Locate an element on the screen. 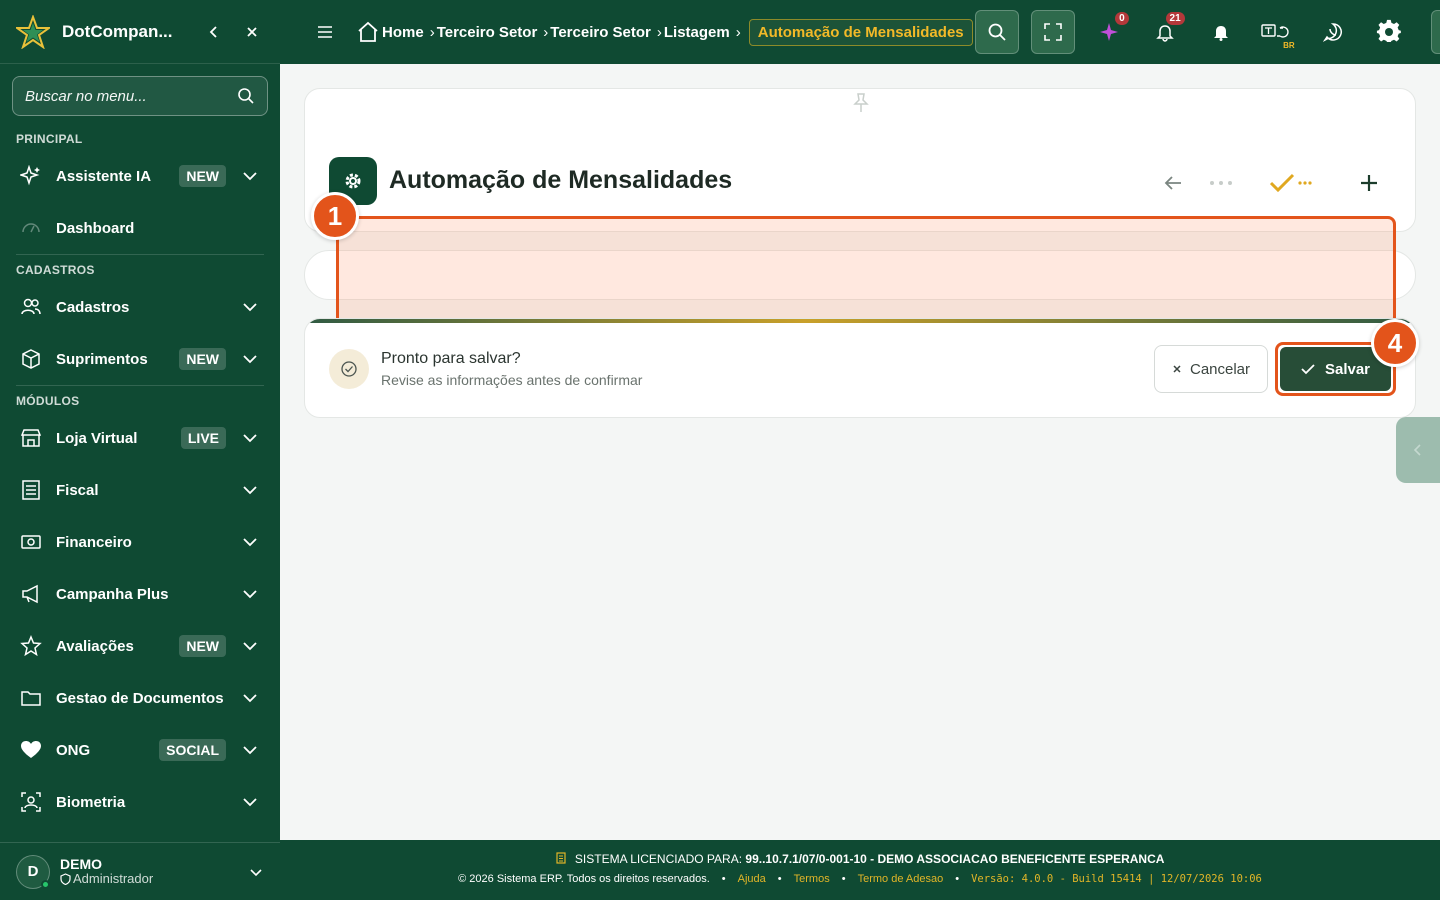 The width and height of the screenshot is (1440, 900). pin-icon is located at coordinates (861, 103).